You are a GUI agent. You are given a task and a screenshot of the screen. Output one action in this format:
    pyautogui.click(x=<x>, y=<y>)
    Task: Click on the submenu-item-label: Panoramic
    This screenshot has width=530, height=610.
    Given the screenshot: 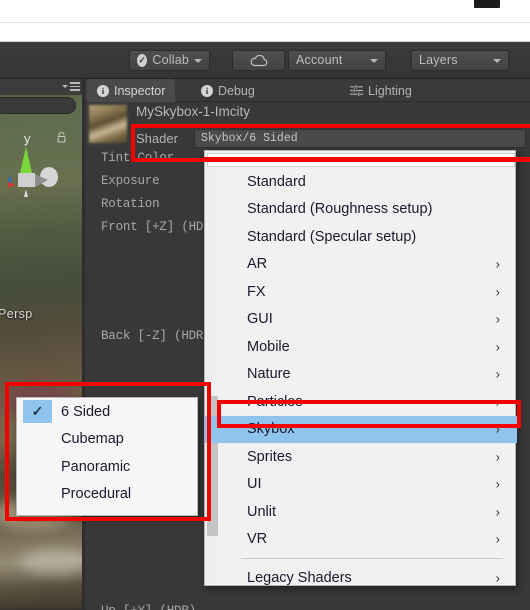 What is the action you would take?
    pyautogui.click(x=96, y=466)
    